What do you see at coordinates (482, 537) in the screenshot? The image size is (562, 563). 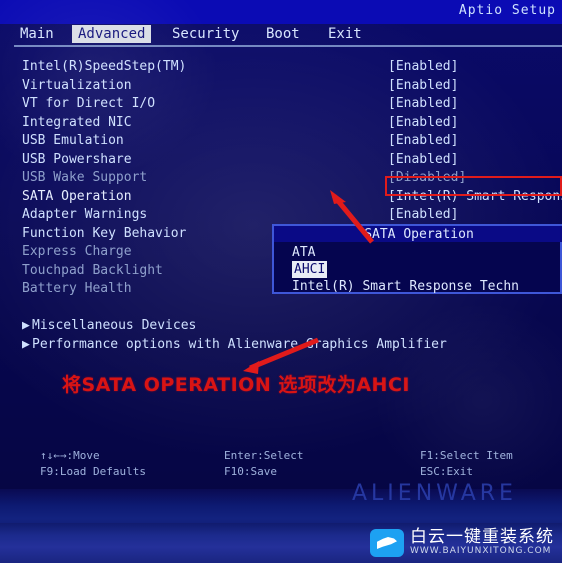 I see `watermark-cn: 白云一键重装系统` at bounding box center [482, 537].